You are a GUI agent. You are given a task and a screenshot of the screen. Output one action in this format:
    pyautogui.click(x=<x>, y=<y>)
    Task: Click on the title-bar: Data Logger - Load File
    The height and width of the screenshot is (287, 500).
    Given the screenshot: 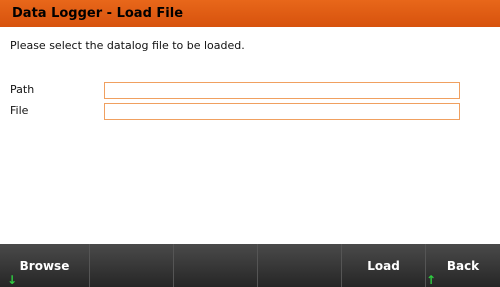 What is the action you would take?
    pyautogui.click(x=250, y=13)
    